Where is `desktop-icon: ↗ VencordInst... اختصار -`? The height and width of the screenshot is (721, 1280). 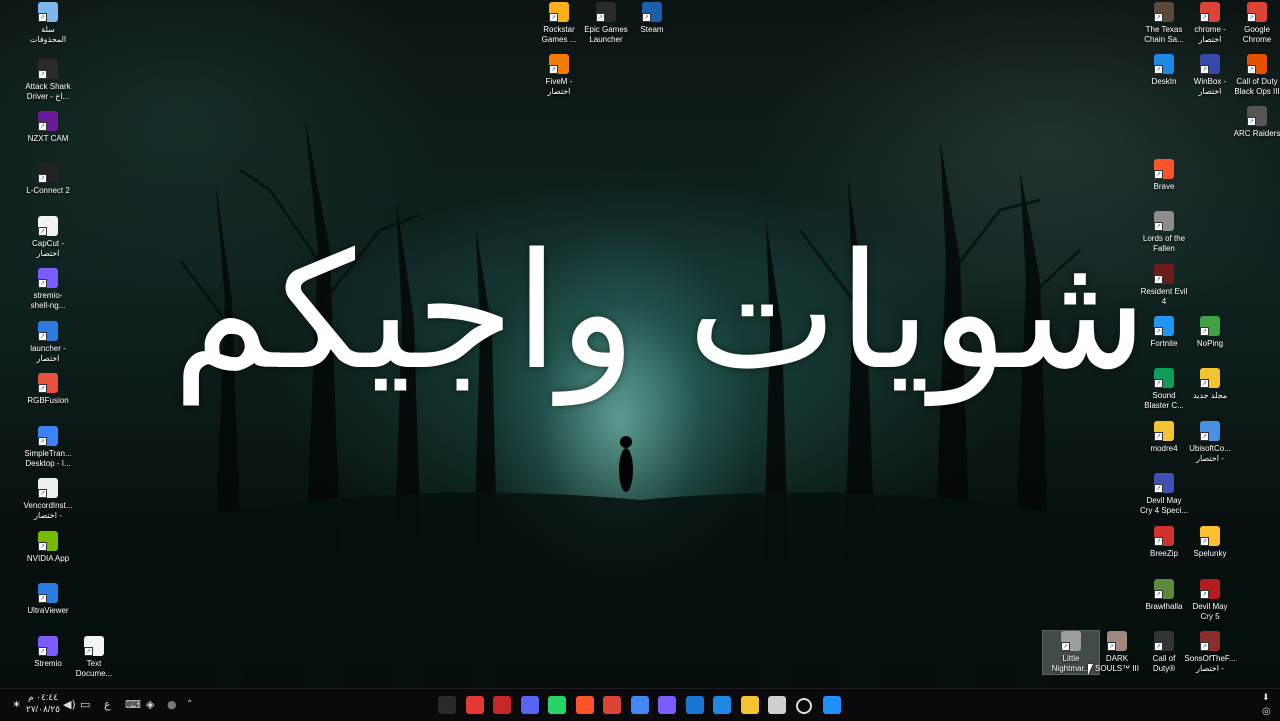 desktop-icon: ↗ VencordInst... اختصار - is located at coordinates (48, 499).